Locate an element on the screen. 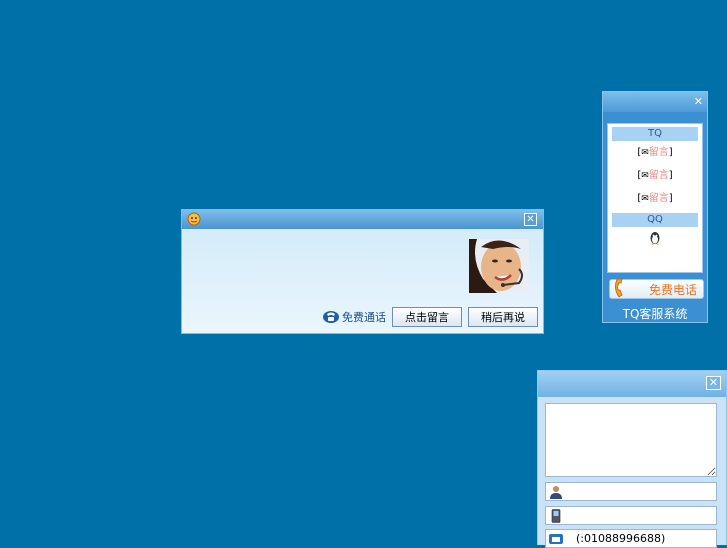 The image size is (727, 548). leave-message-button: 点击留言 is located at coordinates (427, 317).